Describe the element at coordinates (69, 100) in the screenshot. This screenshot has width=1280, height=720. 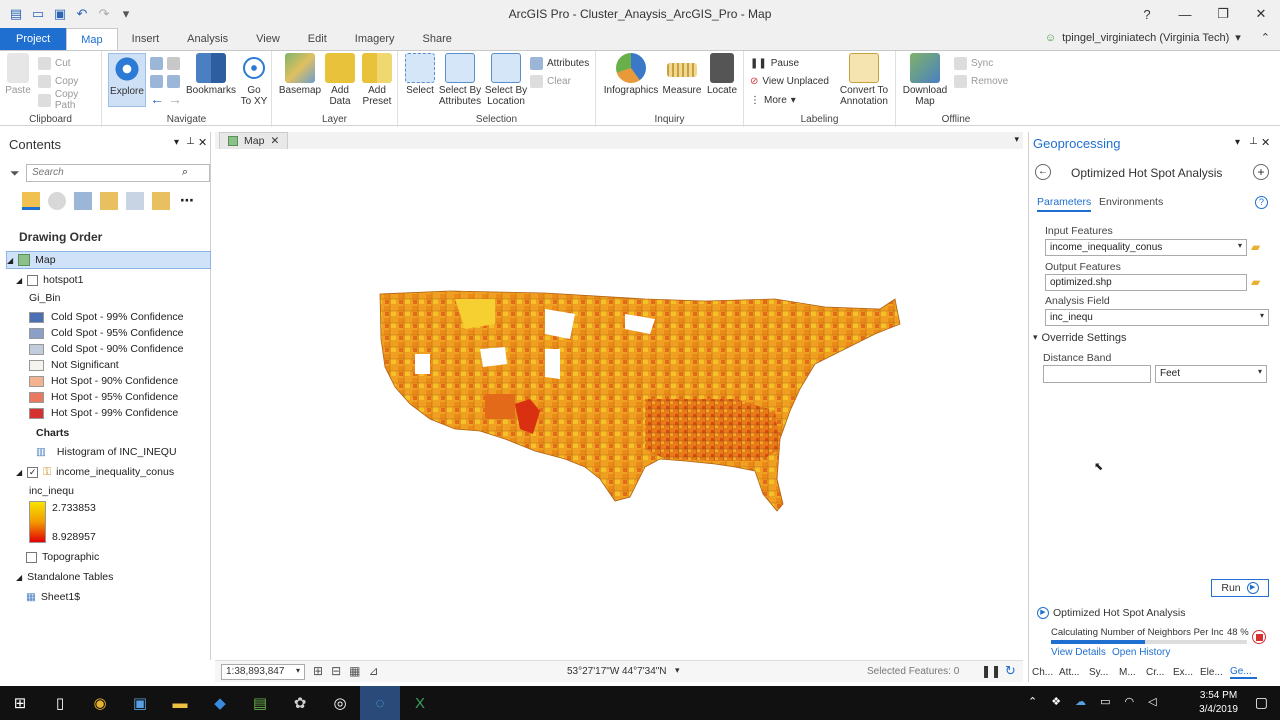
I see `copy-path-button: Copy Path` at that location.